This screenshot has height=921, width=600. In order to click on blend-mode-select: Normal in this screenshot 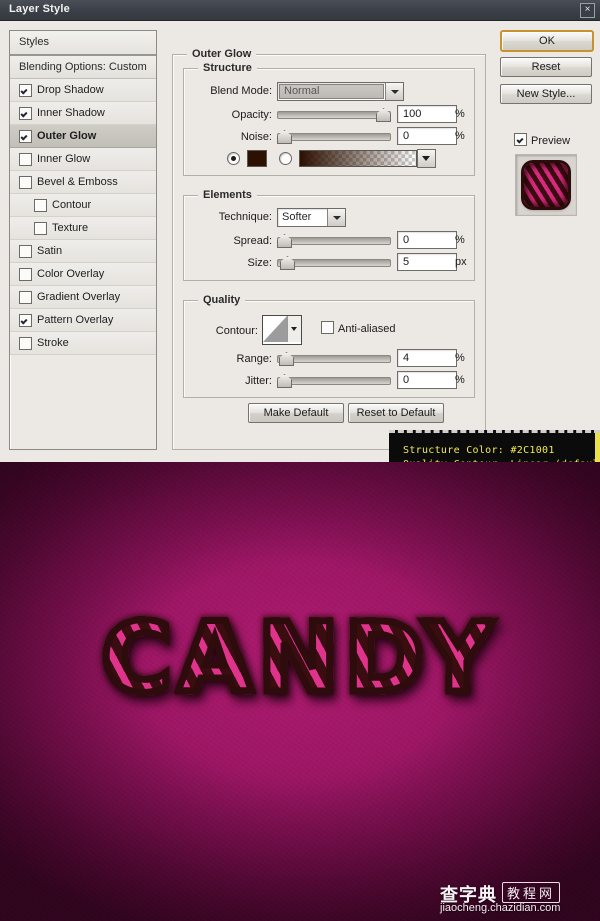, I will do `click(340, 91)`.